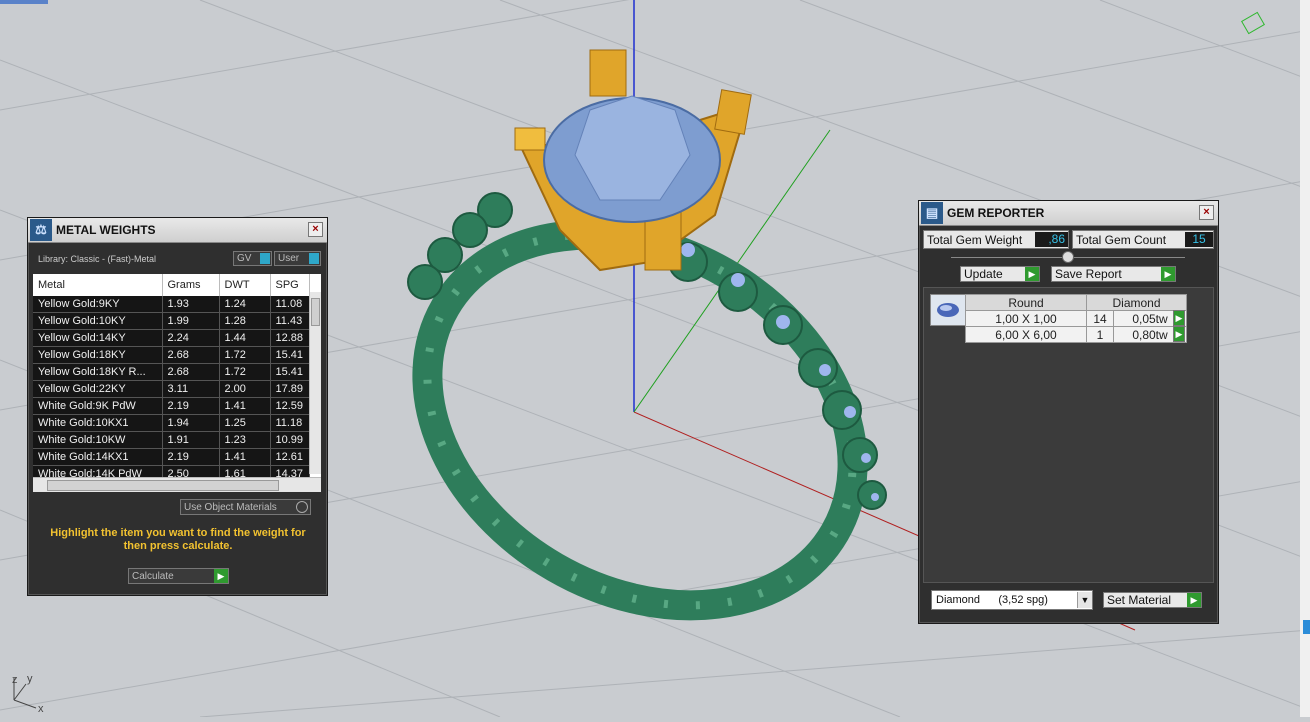 This screenshot has height=722, width=1310. I want to click on gv-toggle: GV, so click(252, 258).